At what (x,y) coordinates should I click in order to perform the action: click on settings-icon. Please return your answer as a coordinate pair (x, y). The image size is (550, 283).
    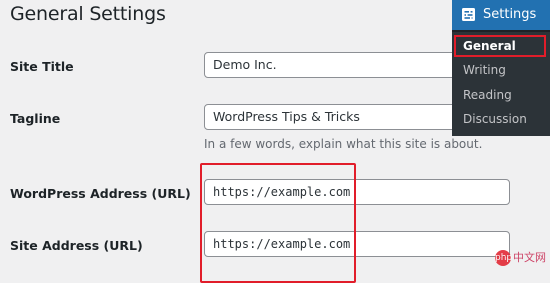
    Looking at the image, I should click on (468, 14).